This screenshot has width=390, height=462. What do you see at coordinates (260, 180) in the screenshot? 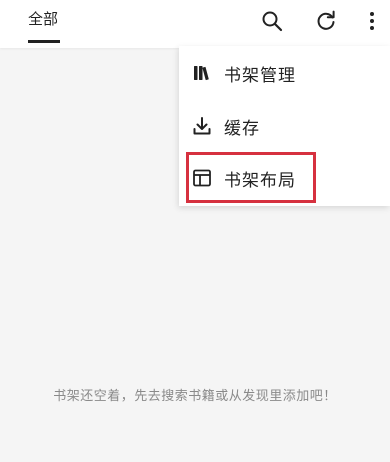
I see `menu-item-label: 书架布局` at bounding box center [260, 180].